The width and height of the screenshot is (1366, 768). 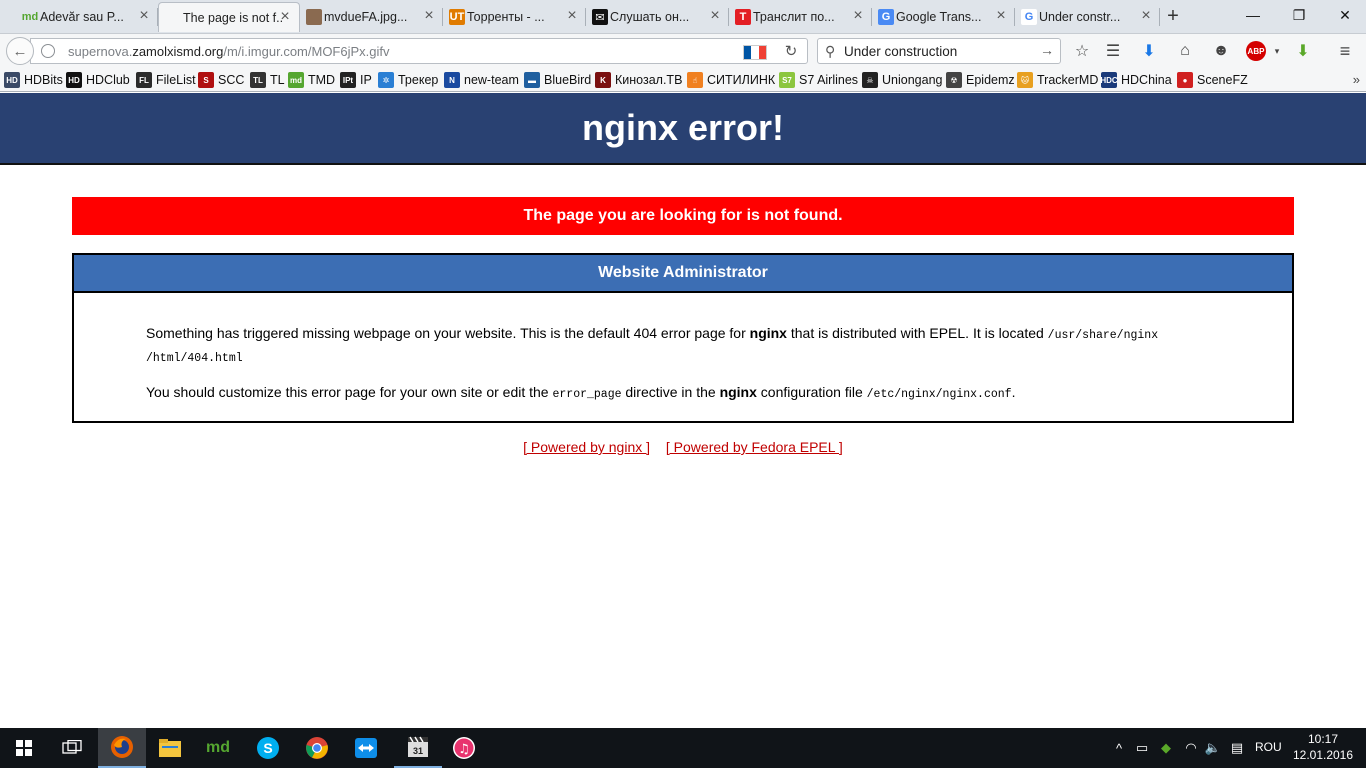 What do you see at coordinates (218, 748) in the screenshot?
I see `md-app-icon: md` at bounding box center [218, 748].